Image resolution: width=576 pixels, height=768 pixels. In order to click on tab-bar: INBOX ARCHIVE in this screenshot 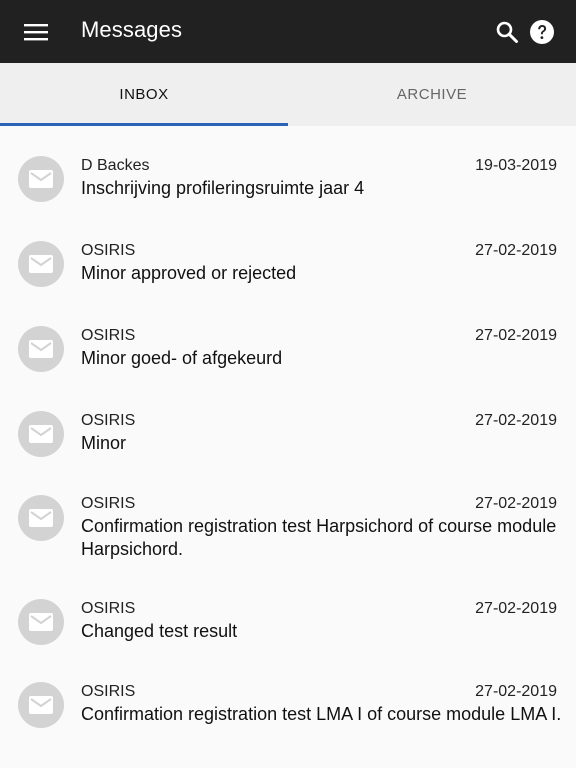, I will do `click(288, 94)`.